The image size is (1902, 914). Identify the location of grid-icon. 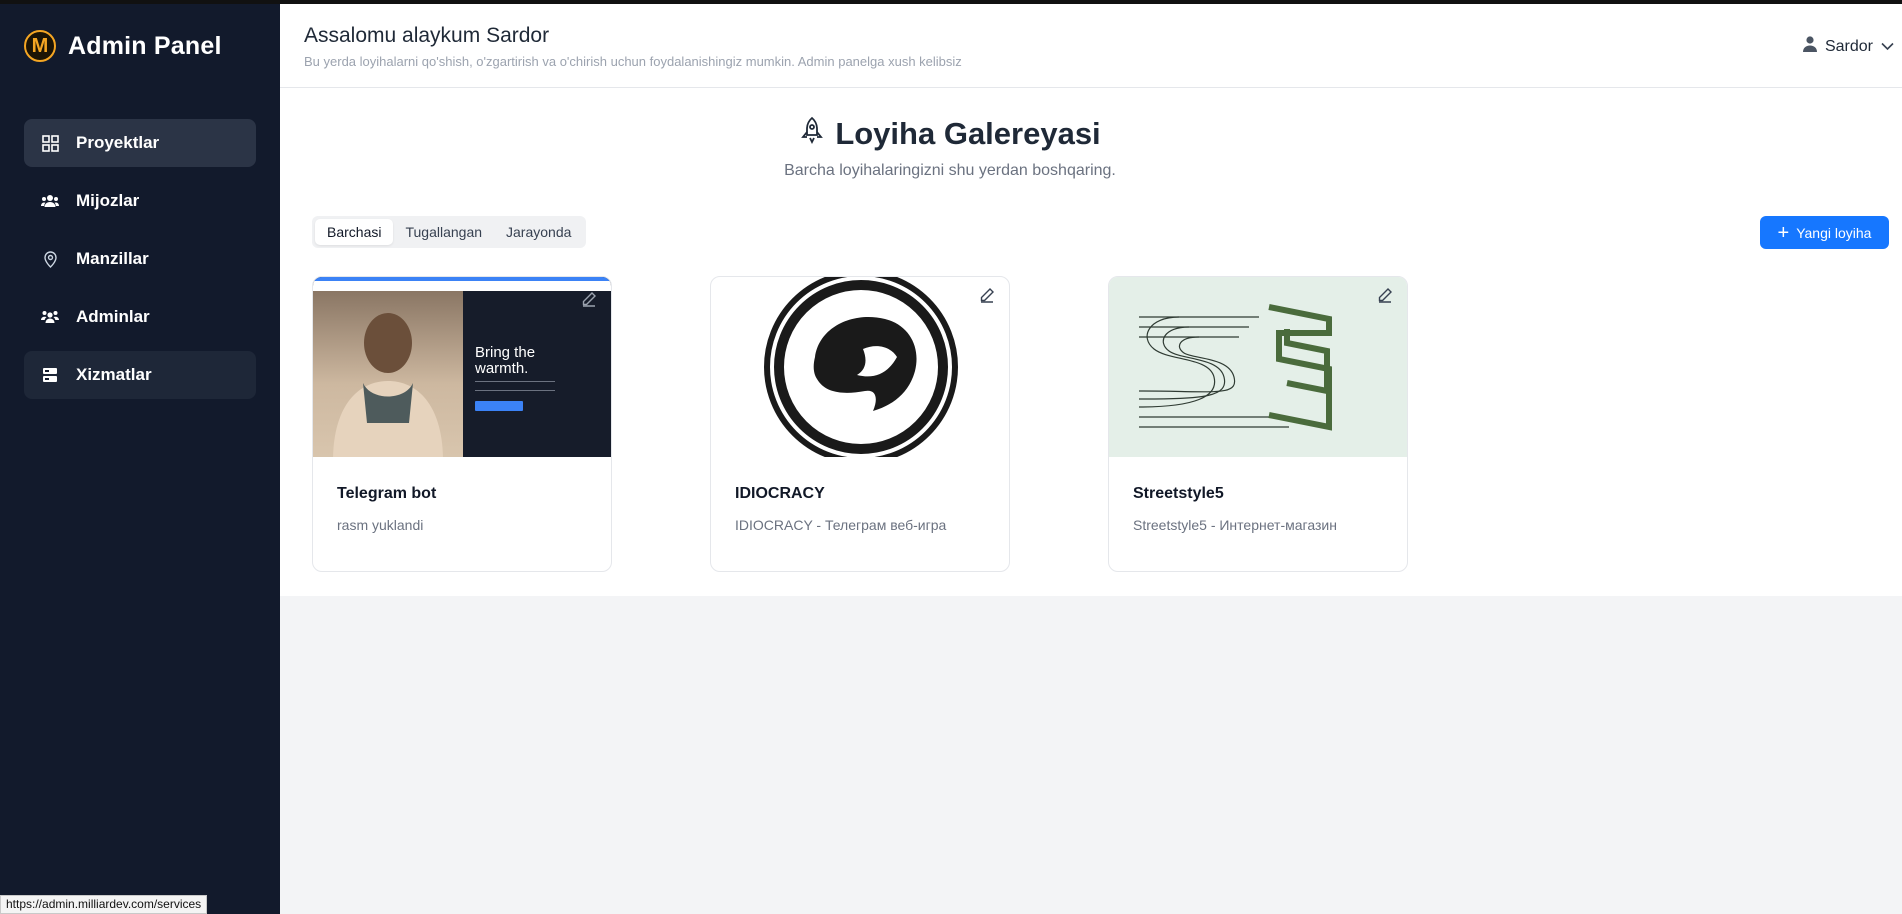
(50, 143).